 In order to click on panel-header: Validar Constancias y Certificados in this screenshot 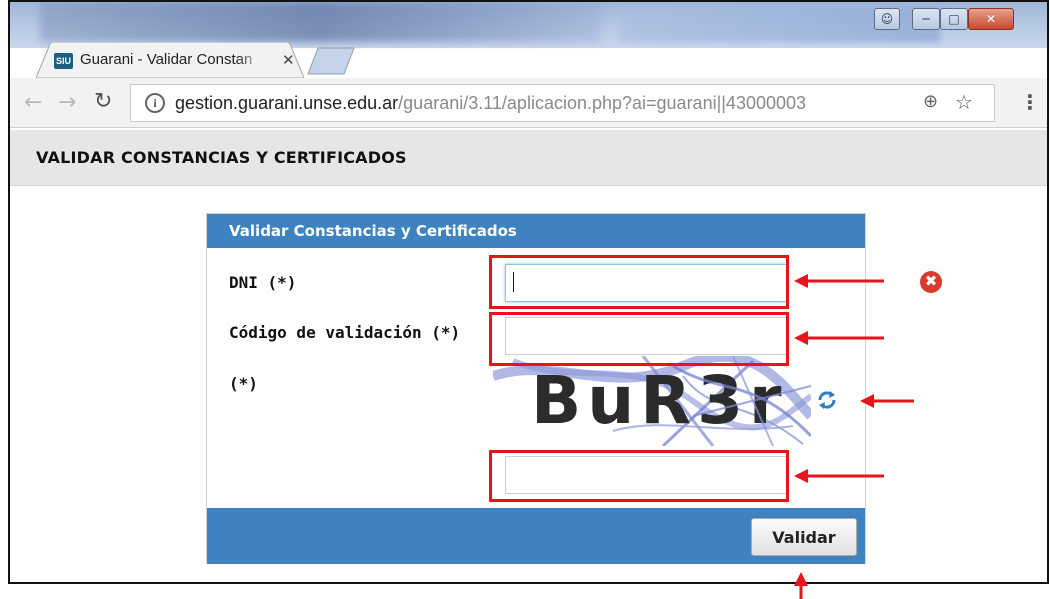, I will do `click(536, 231)`.